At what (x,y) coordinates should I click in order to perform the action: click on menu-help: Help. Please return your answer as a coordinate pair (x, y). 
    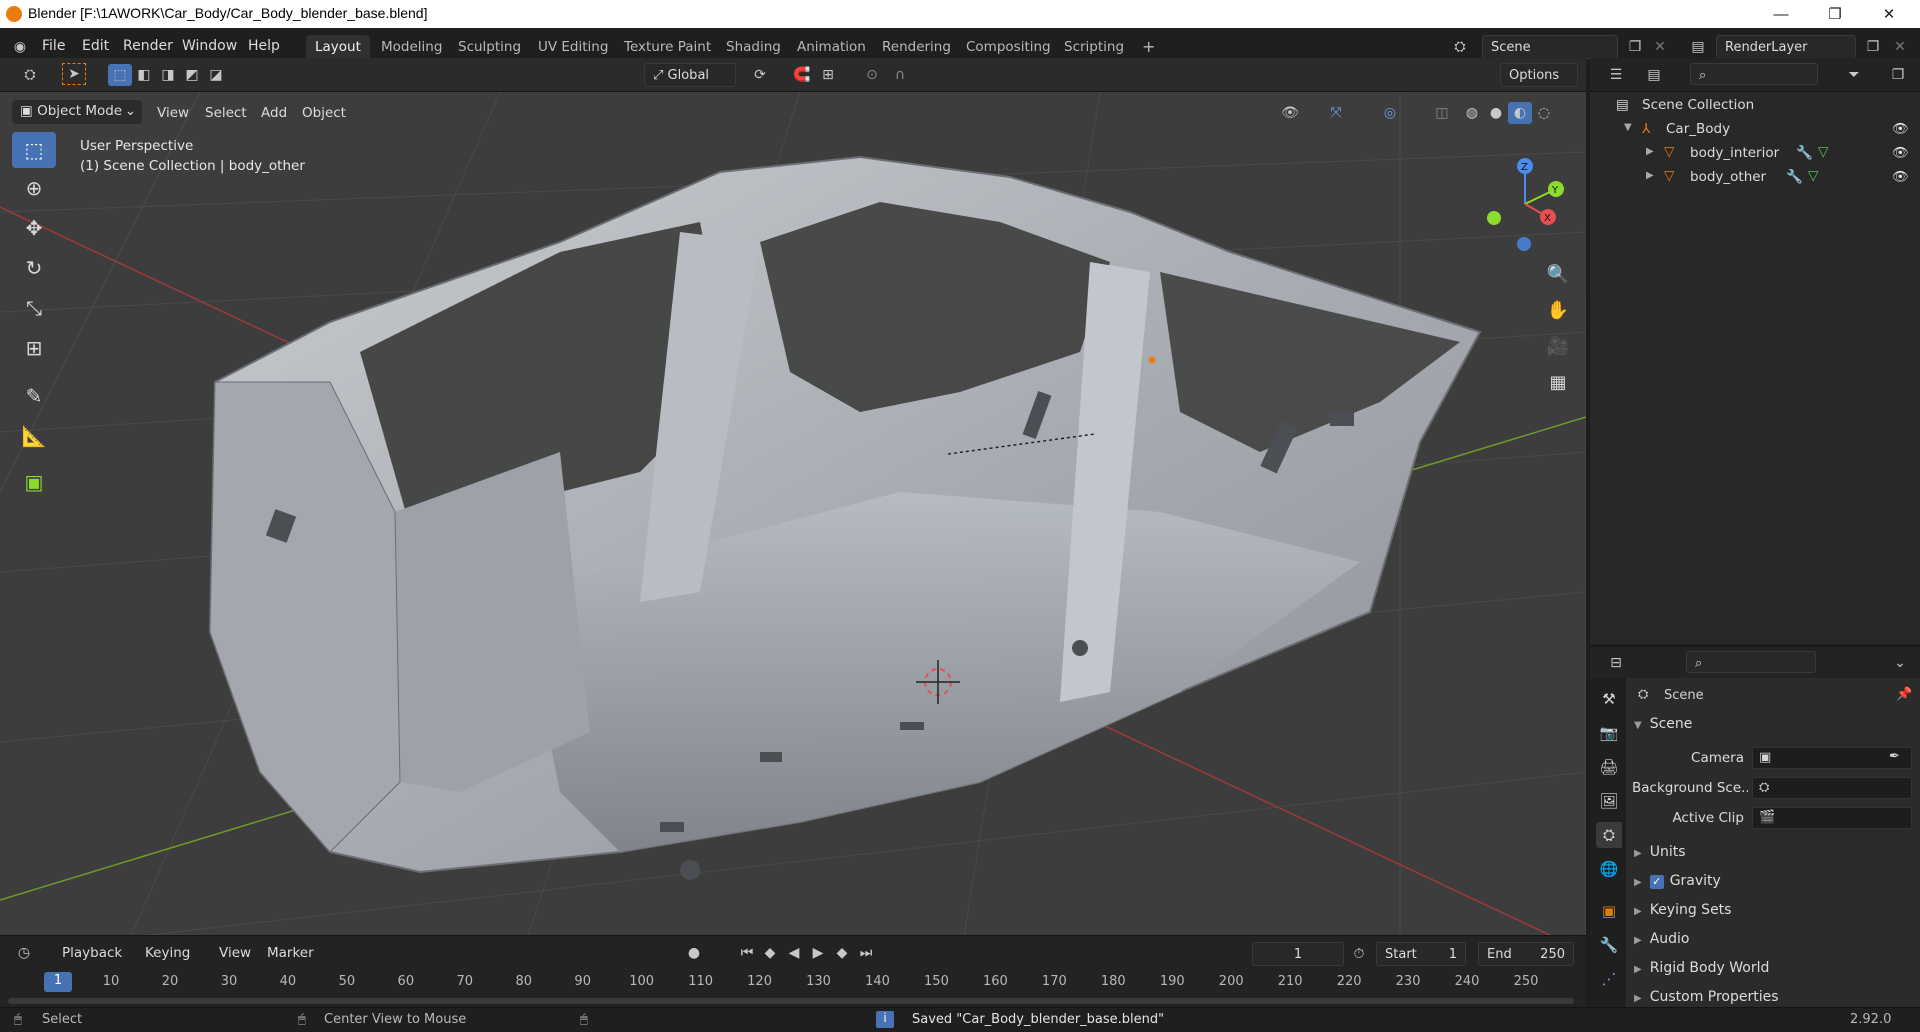
    Looking at the image, I should click on (264, 46).